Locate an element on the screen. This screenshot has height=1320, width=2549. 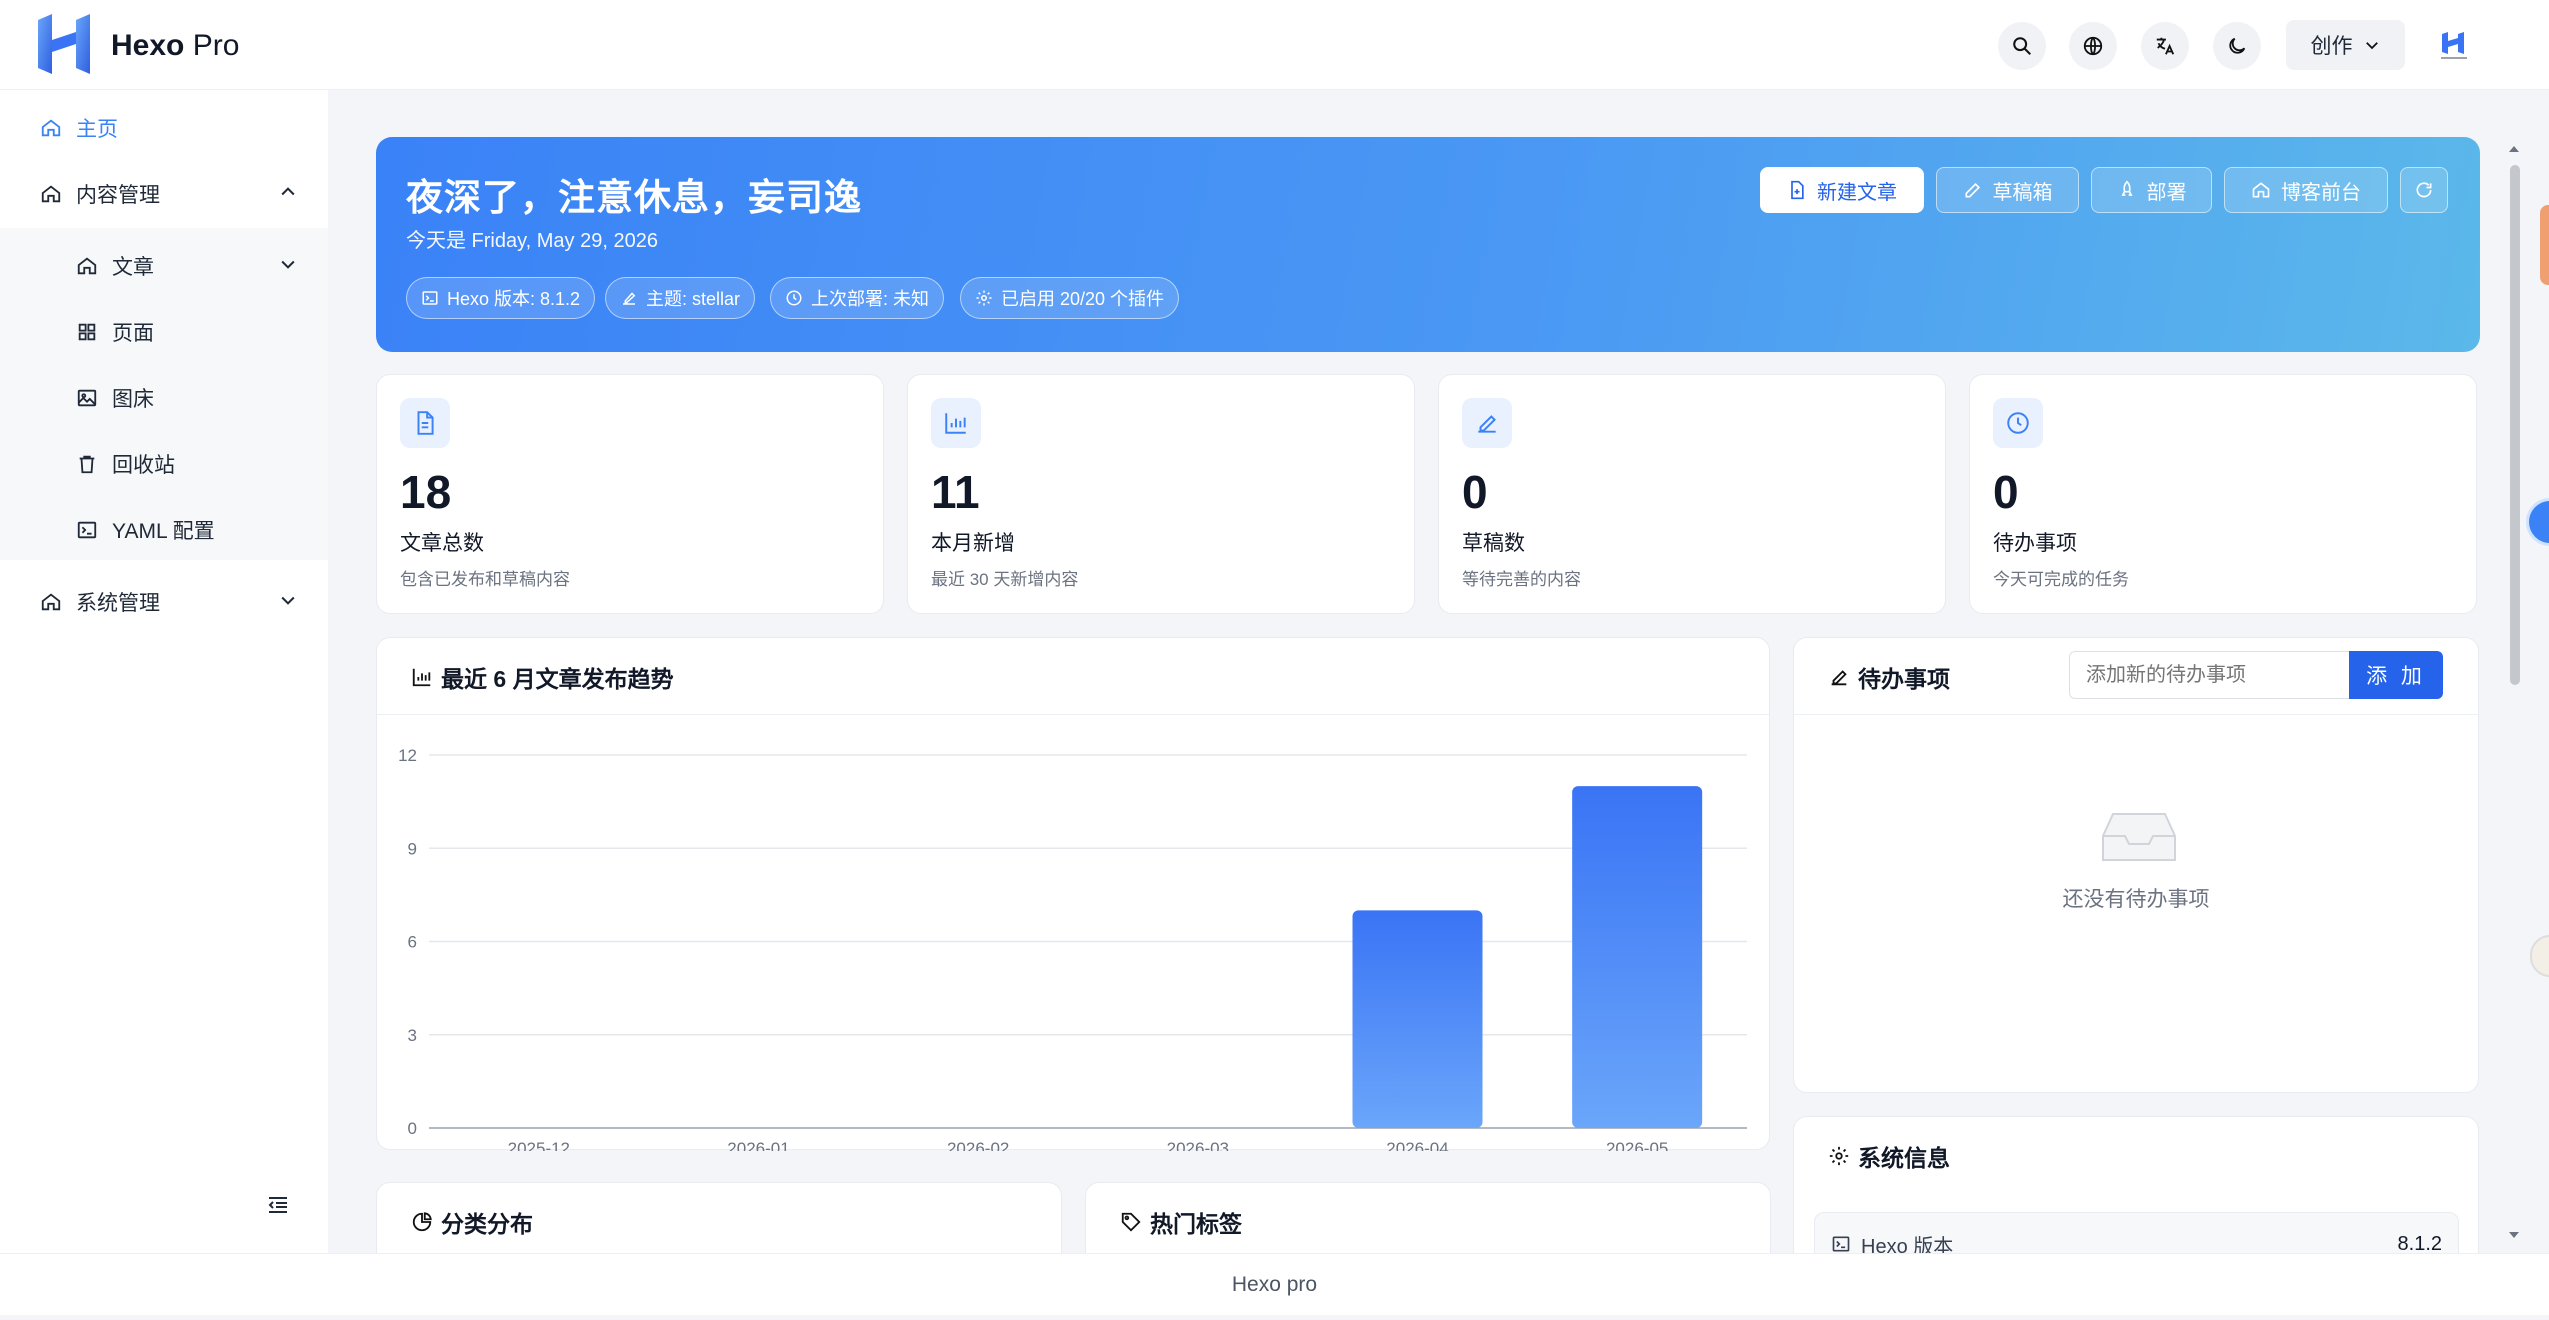
gear-icon is located at coordinates (984, 298).